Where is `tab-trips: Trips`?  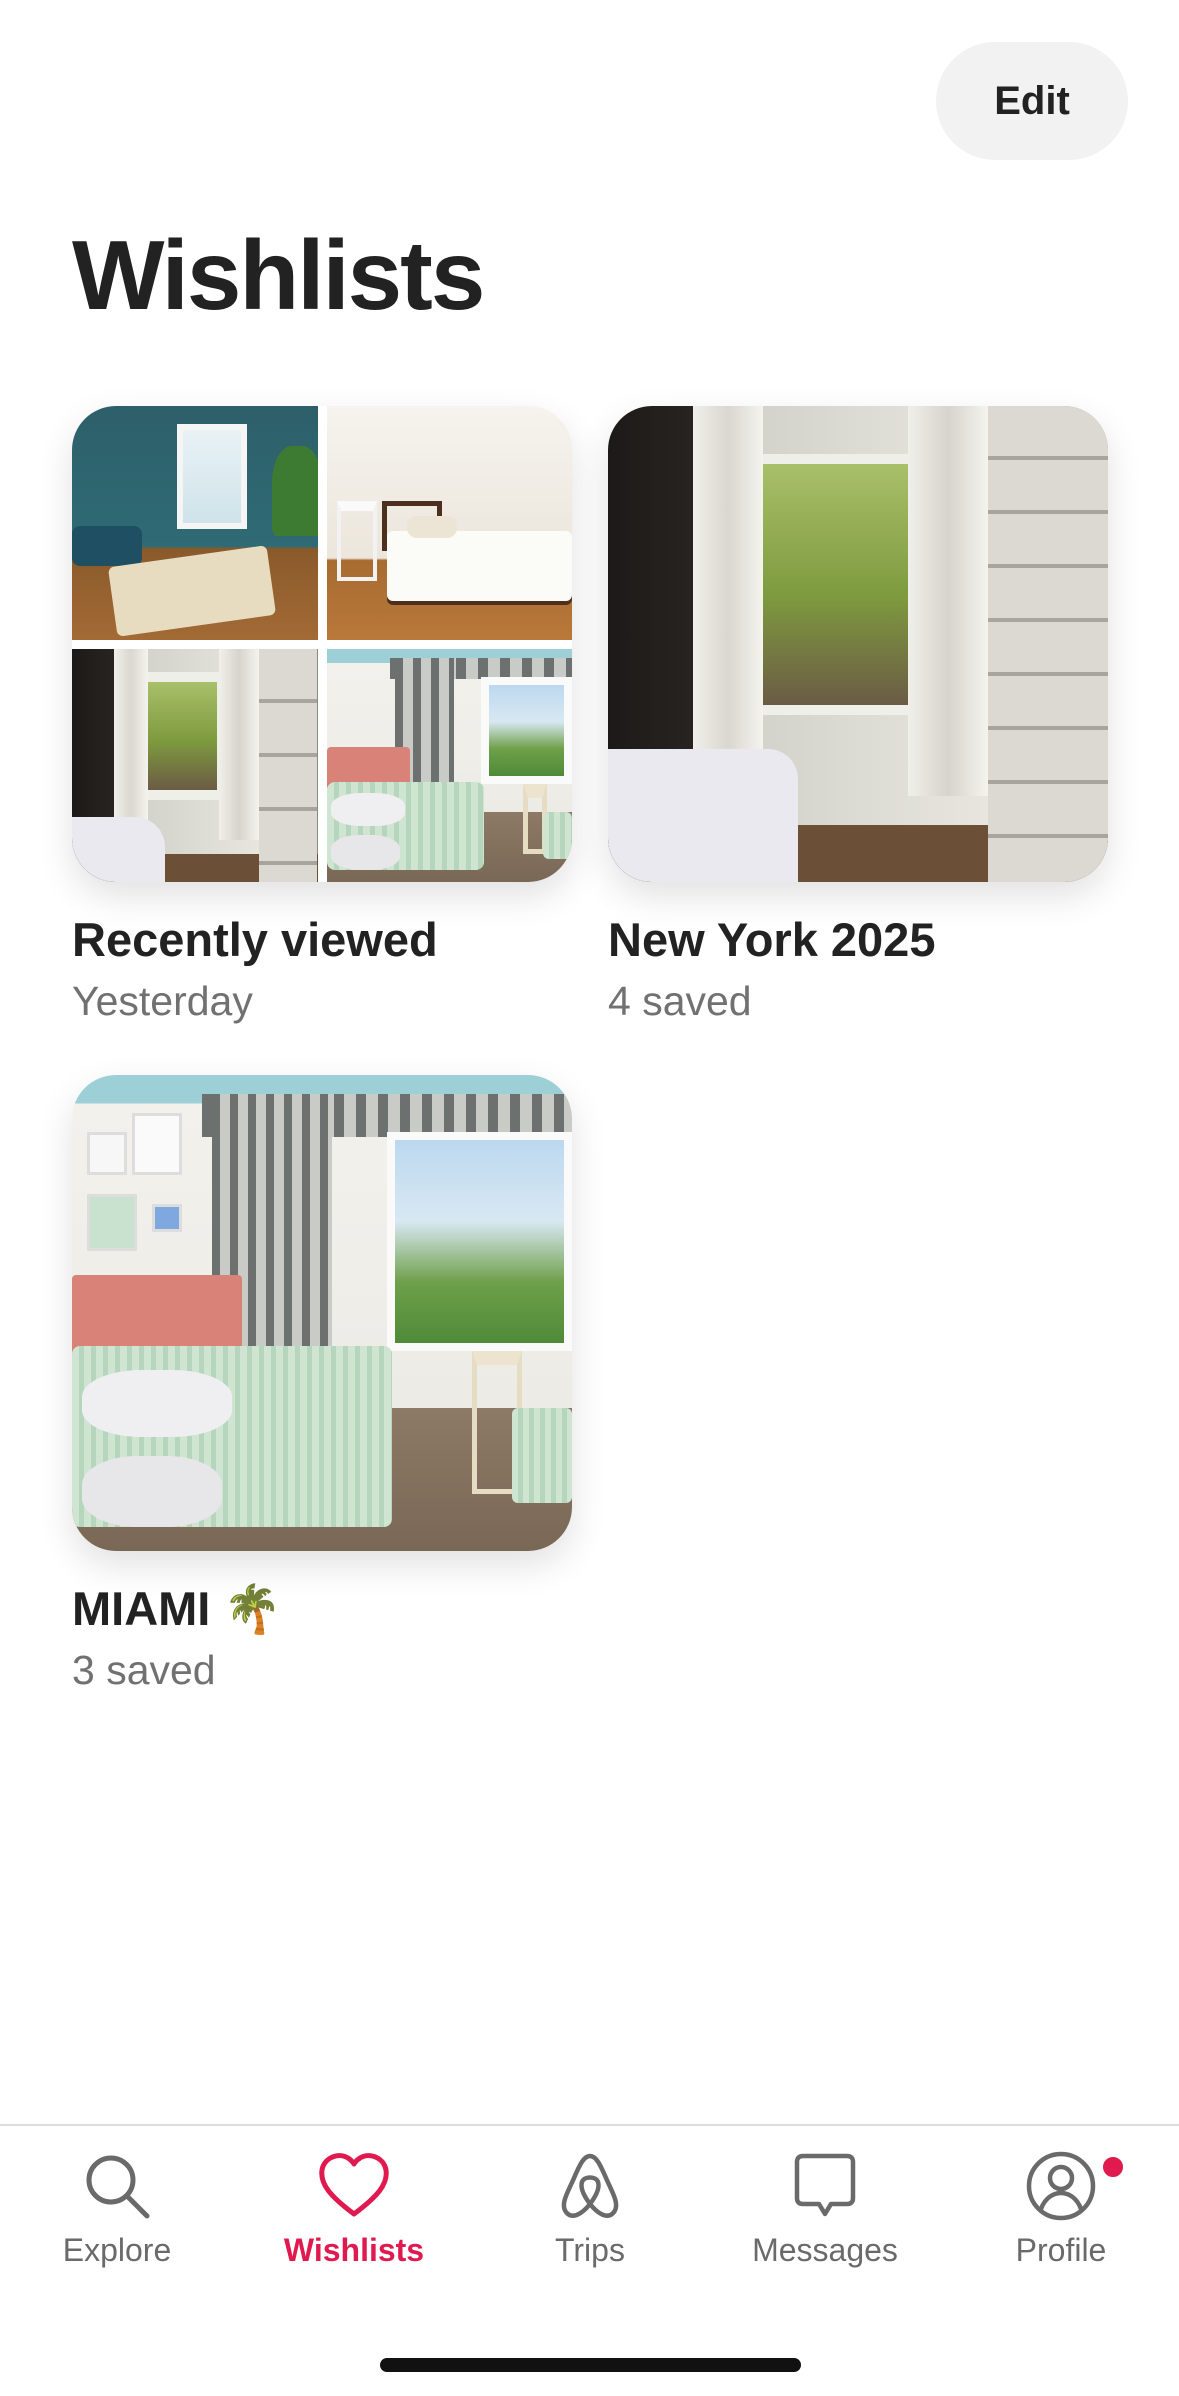 tab-trips: Trips is located at coordinates (590, 2209).